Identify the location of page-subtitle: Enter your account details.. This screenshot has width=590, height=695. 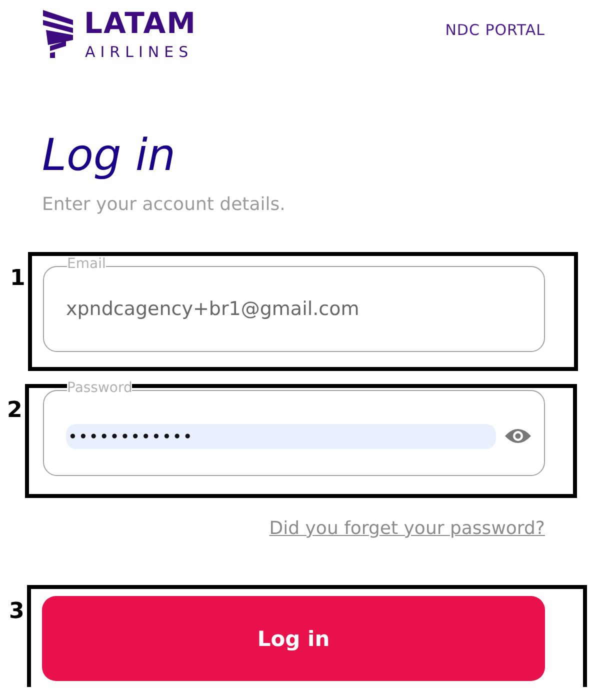
(164, 204).